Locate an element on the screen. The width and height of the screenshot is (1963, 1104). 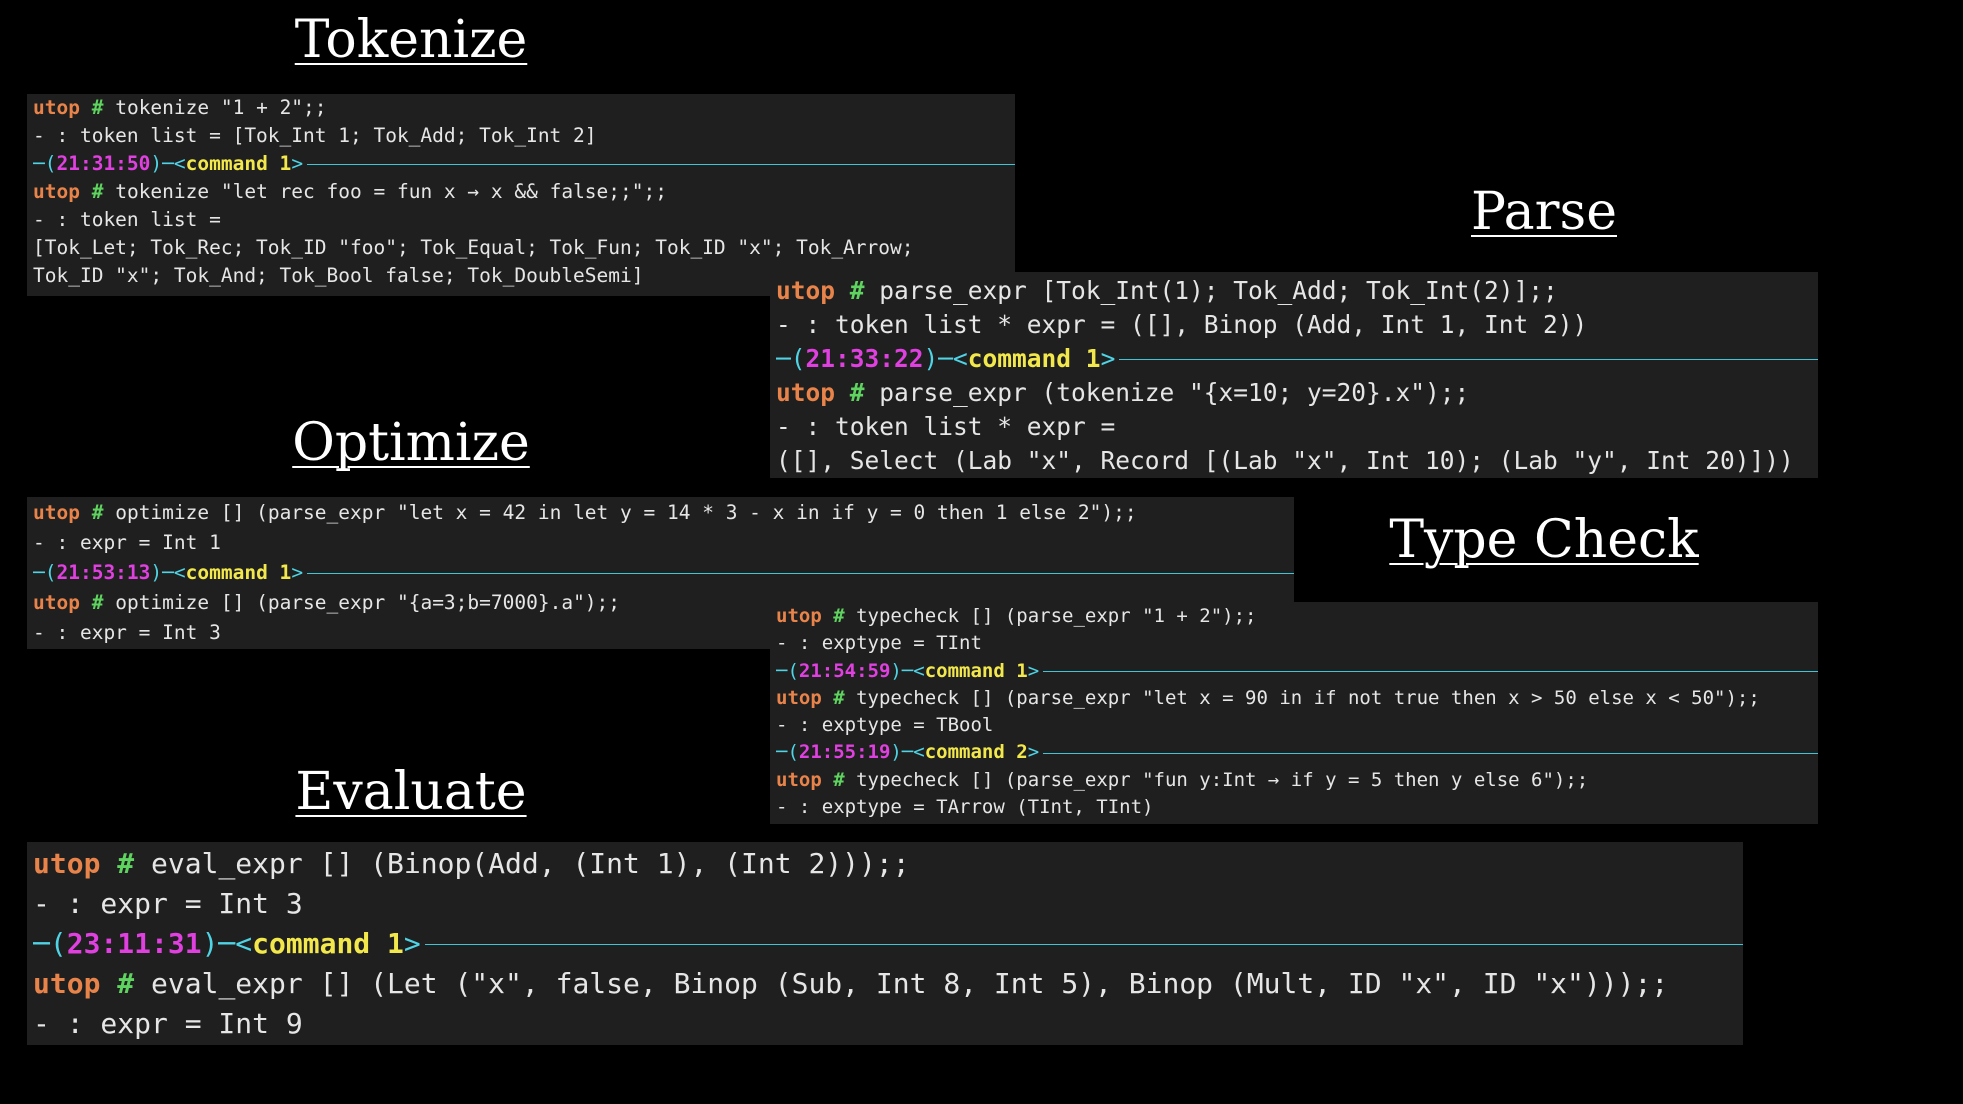
heading-typecheck: Type Check is located at coordinates (1544, 540).